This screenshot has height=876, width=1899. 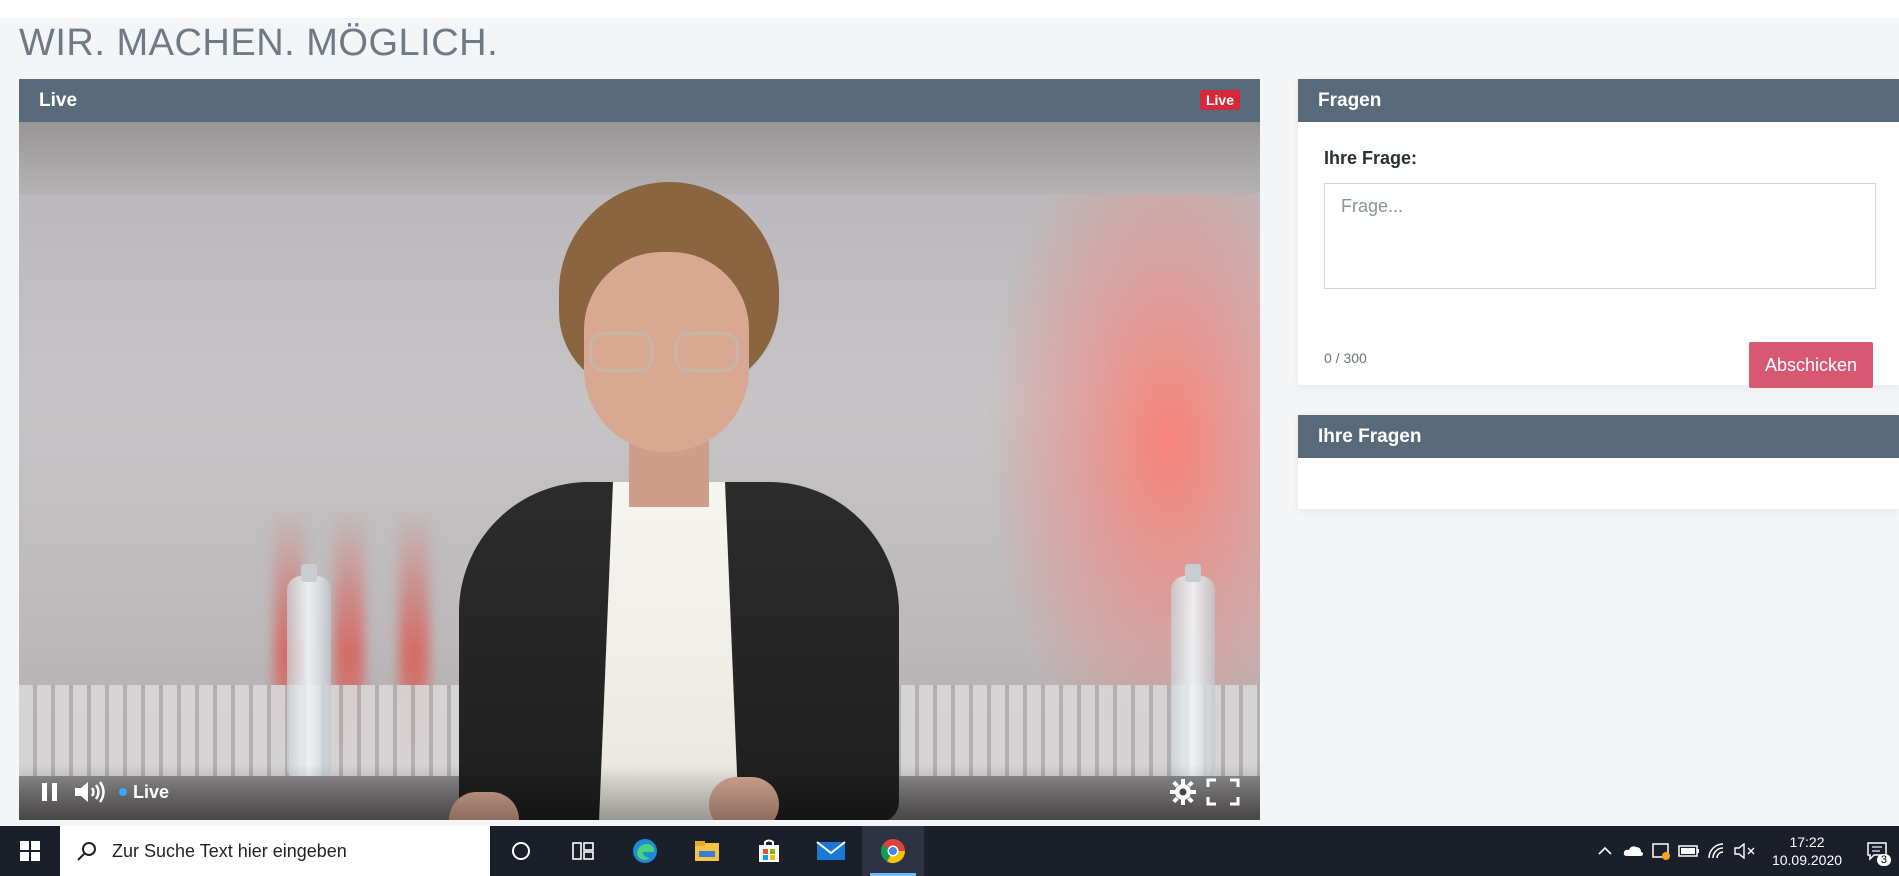 I want to click on chrome-icon, so click(x=892, y=851).